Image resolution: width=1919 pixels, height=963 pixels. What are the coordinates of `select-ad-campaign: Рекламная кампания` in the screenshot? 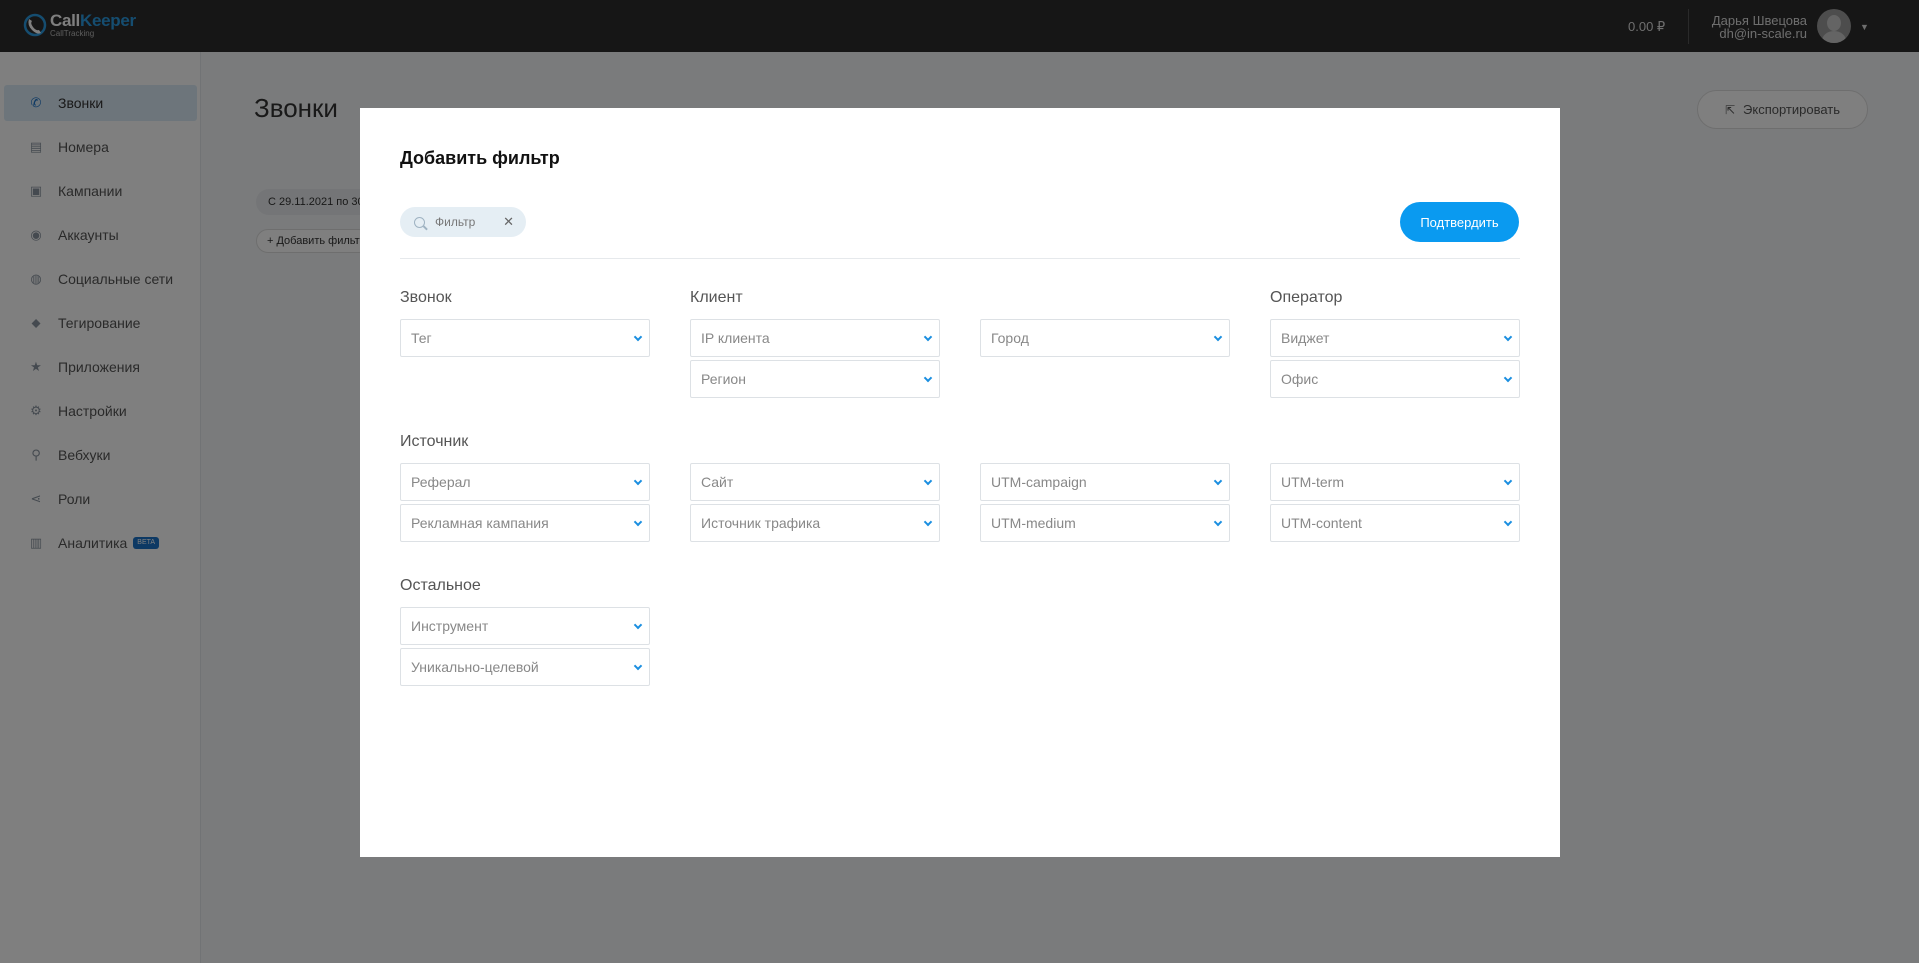 It's located at (525, 523).